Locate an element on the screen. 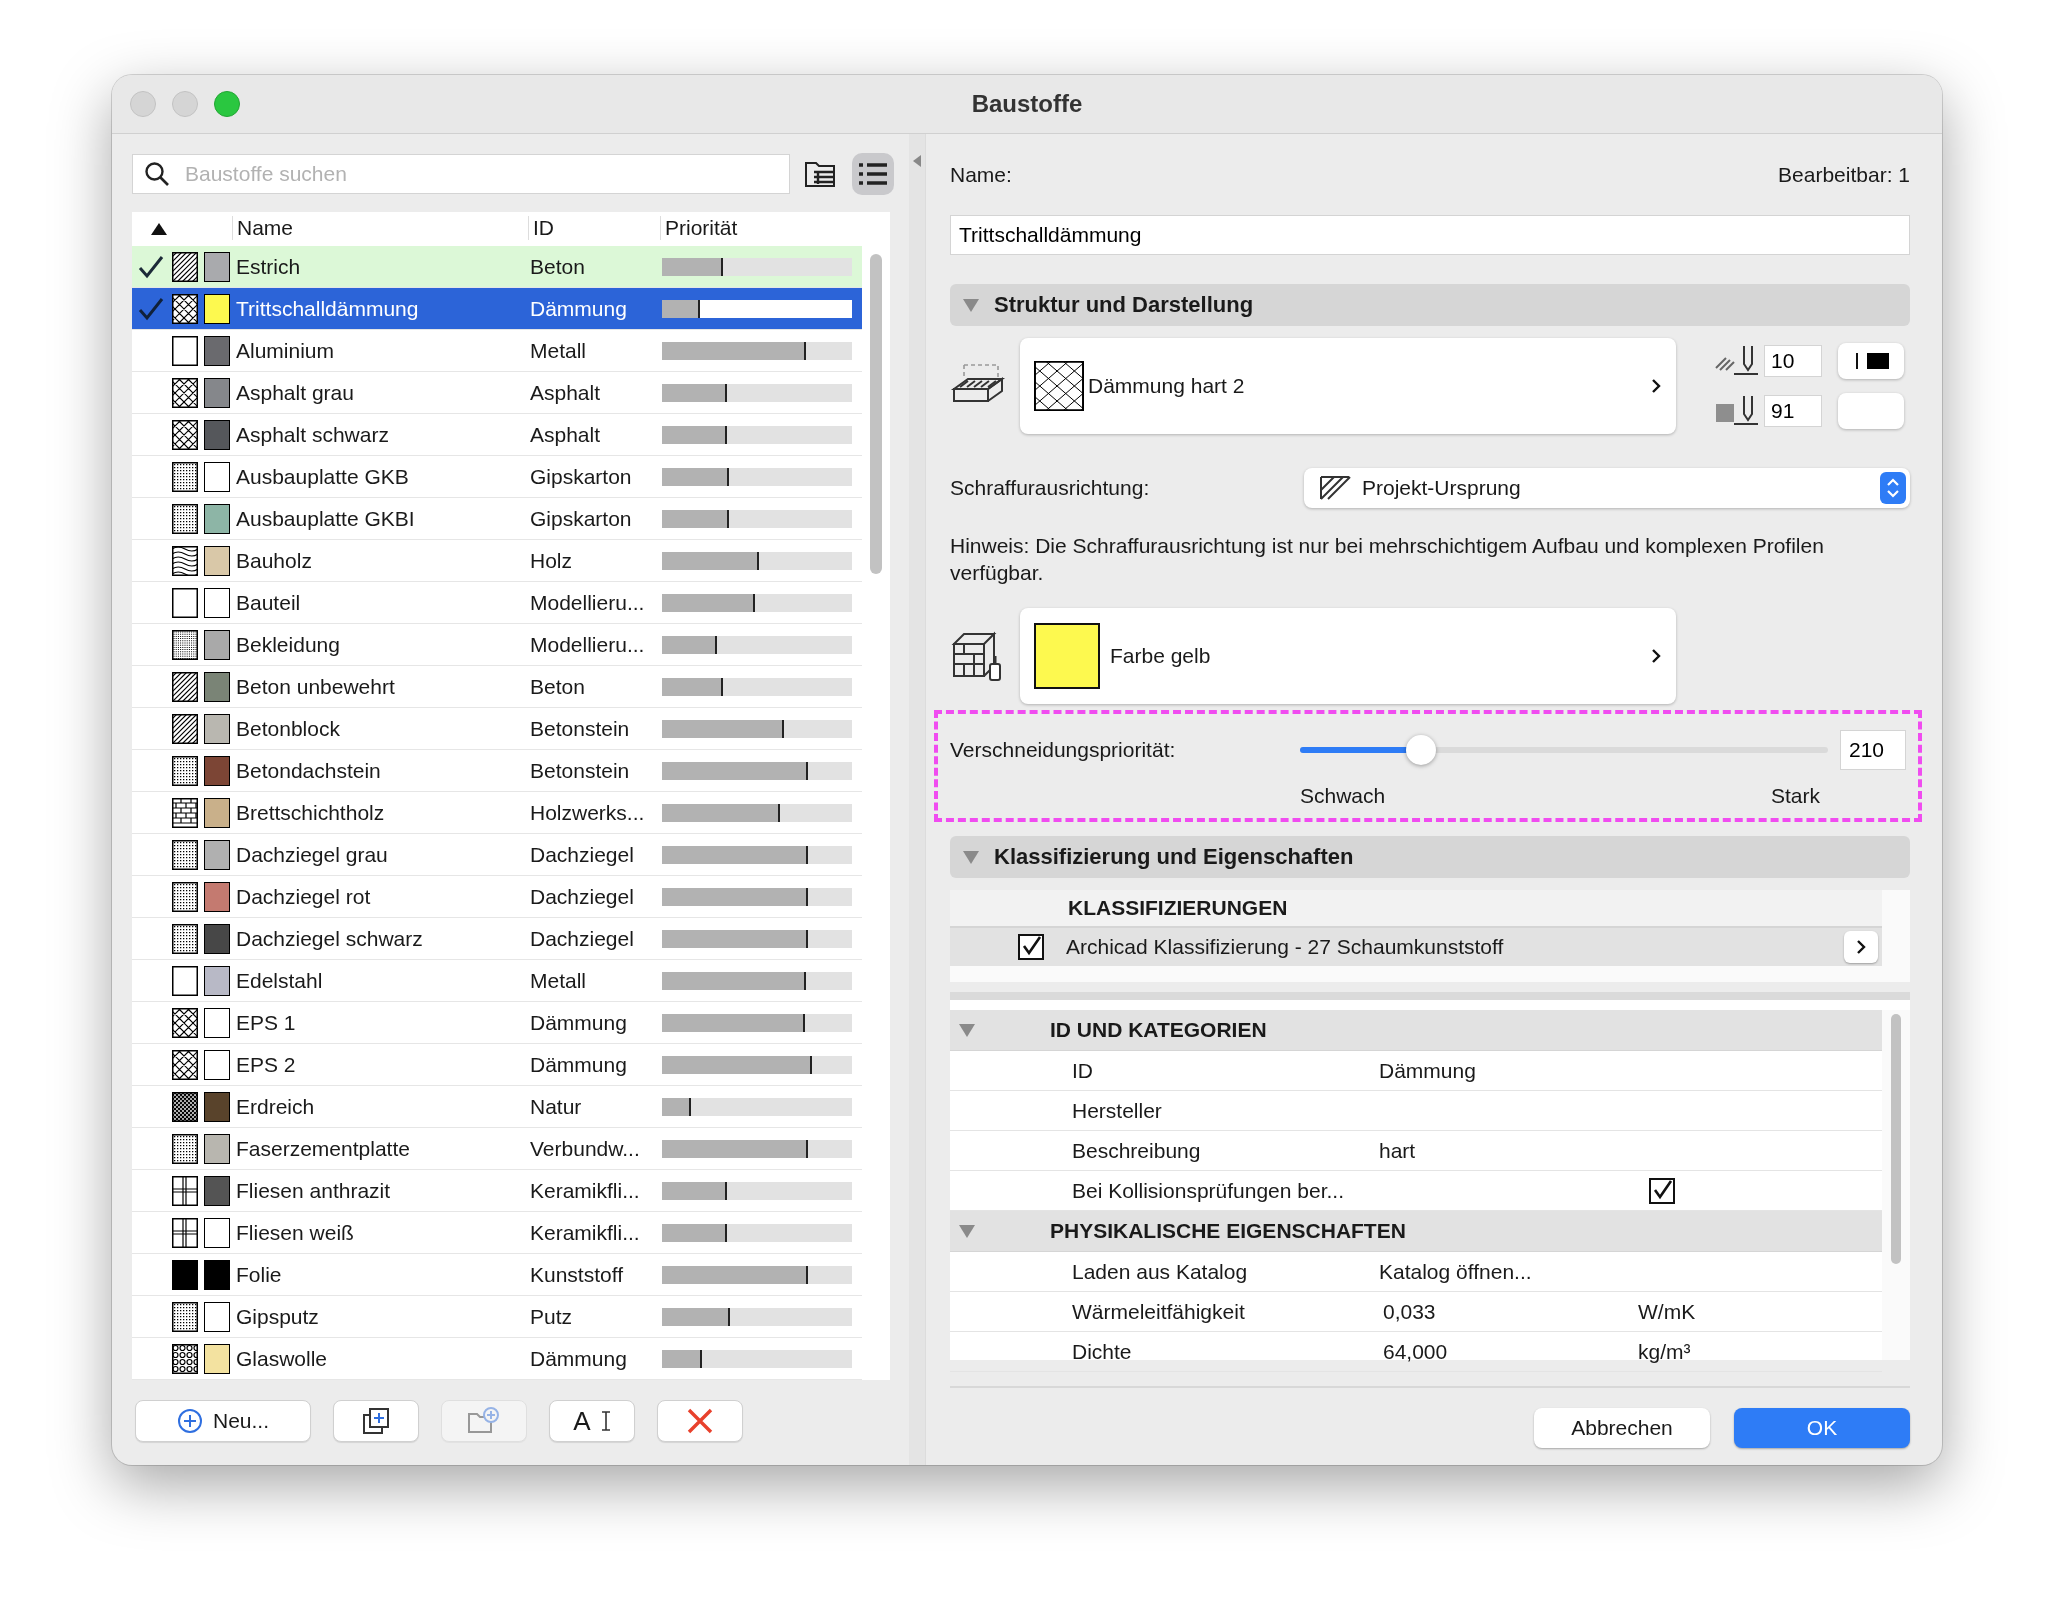 This screenshot has width=2054, height=1614. material-name: Edelstahl is located at coordinates (280, 980).